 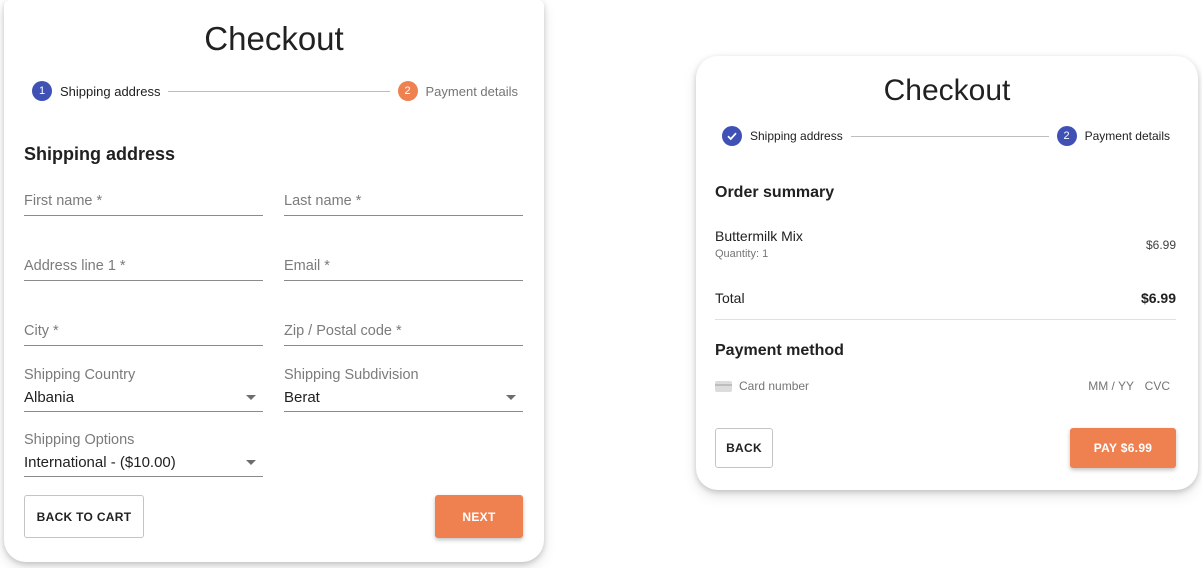 I want to click on last-name-field: Last name *, so click(x=403, y=201).